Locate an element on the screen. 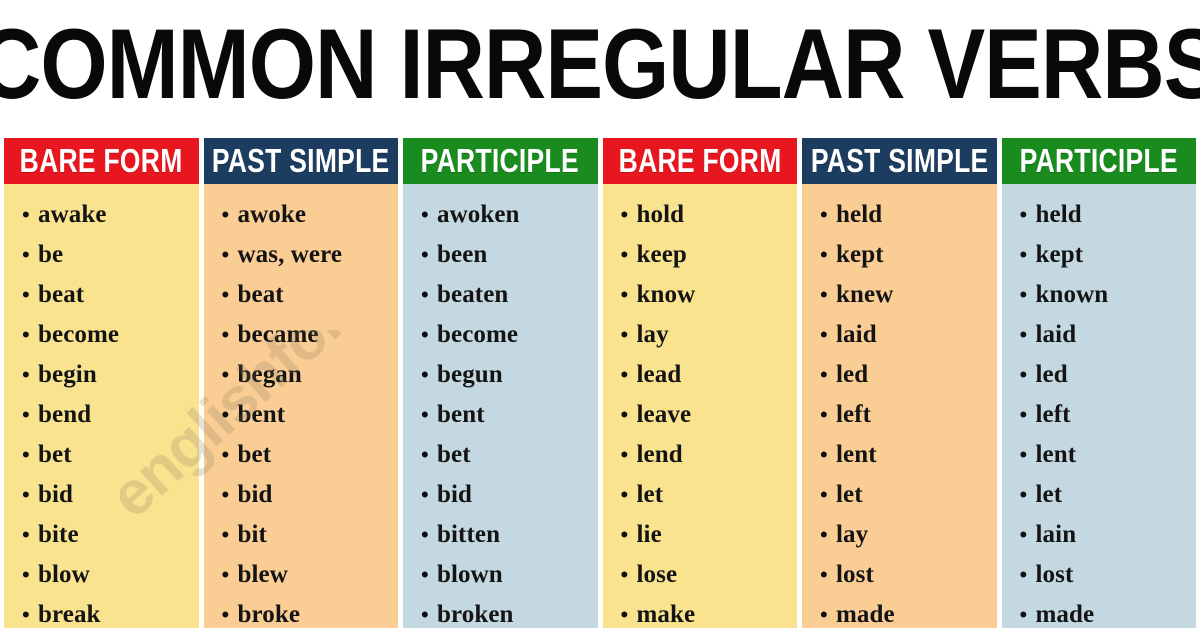 This screenshot has width=1200, height=628. verb-text: bet is located at coordinates (55, 454).